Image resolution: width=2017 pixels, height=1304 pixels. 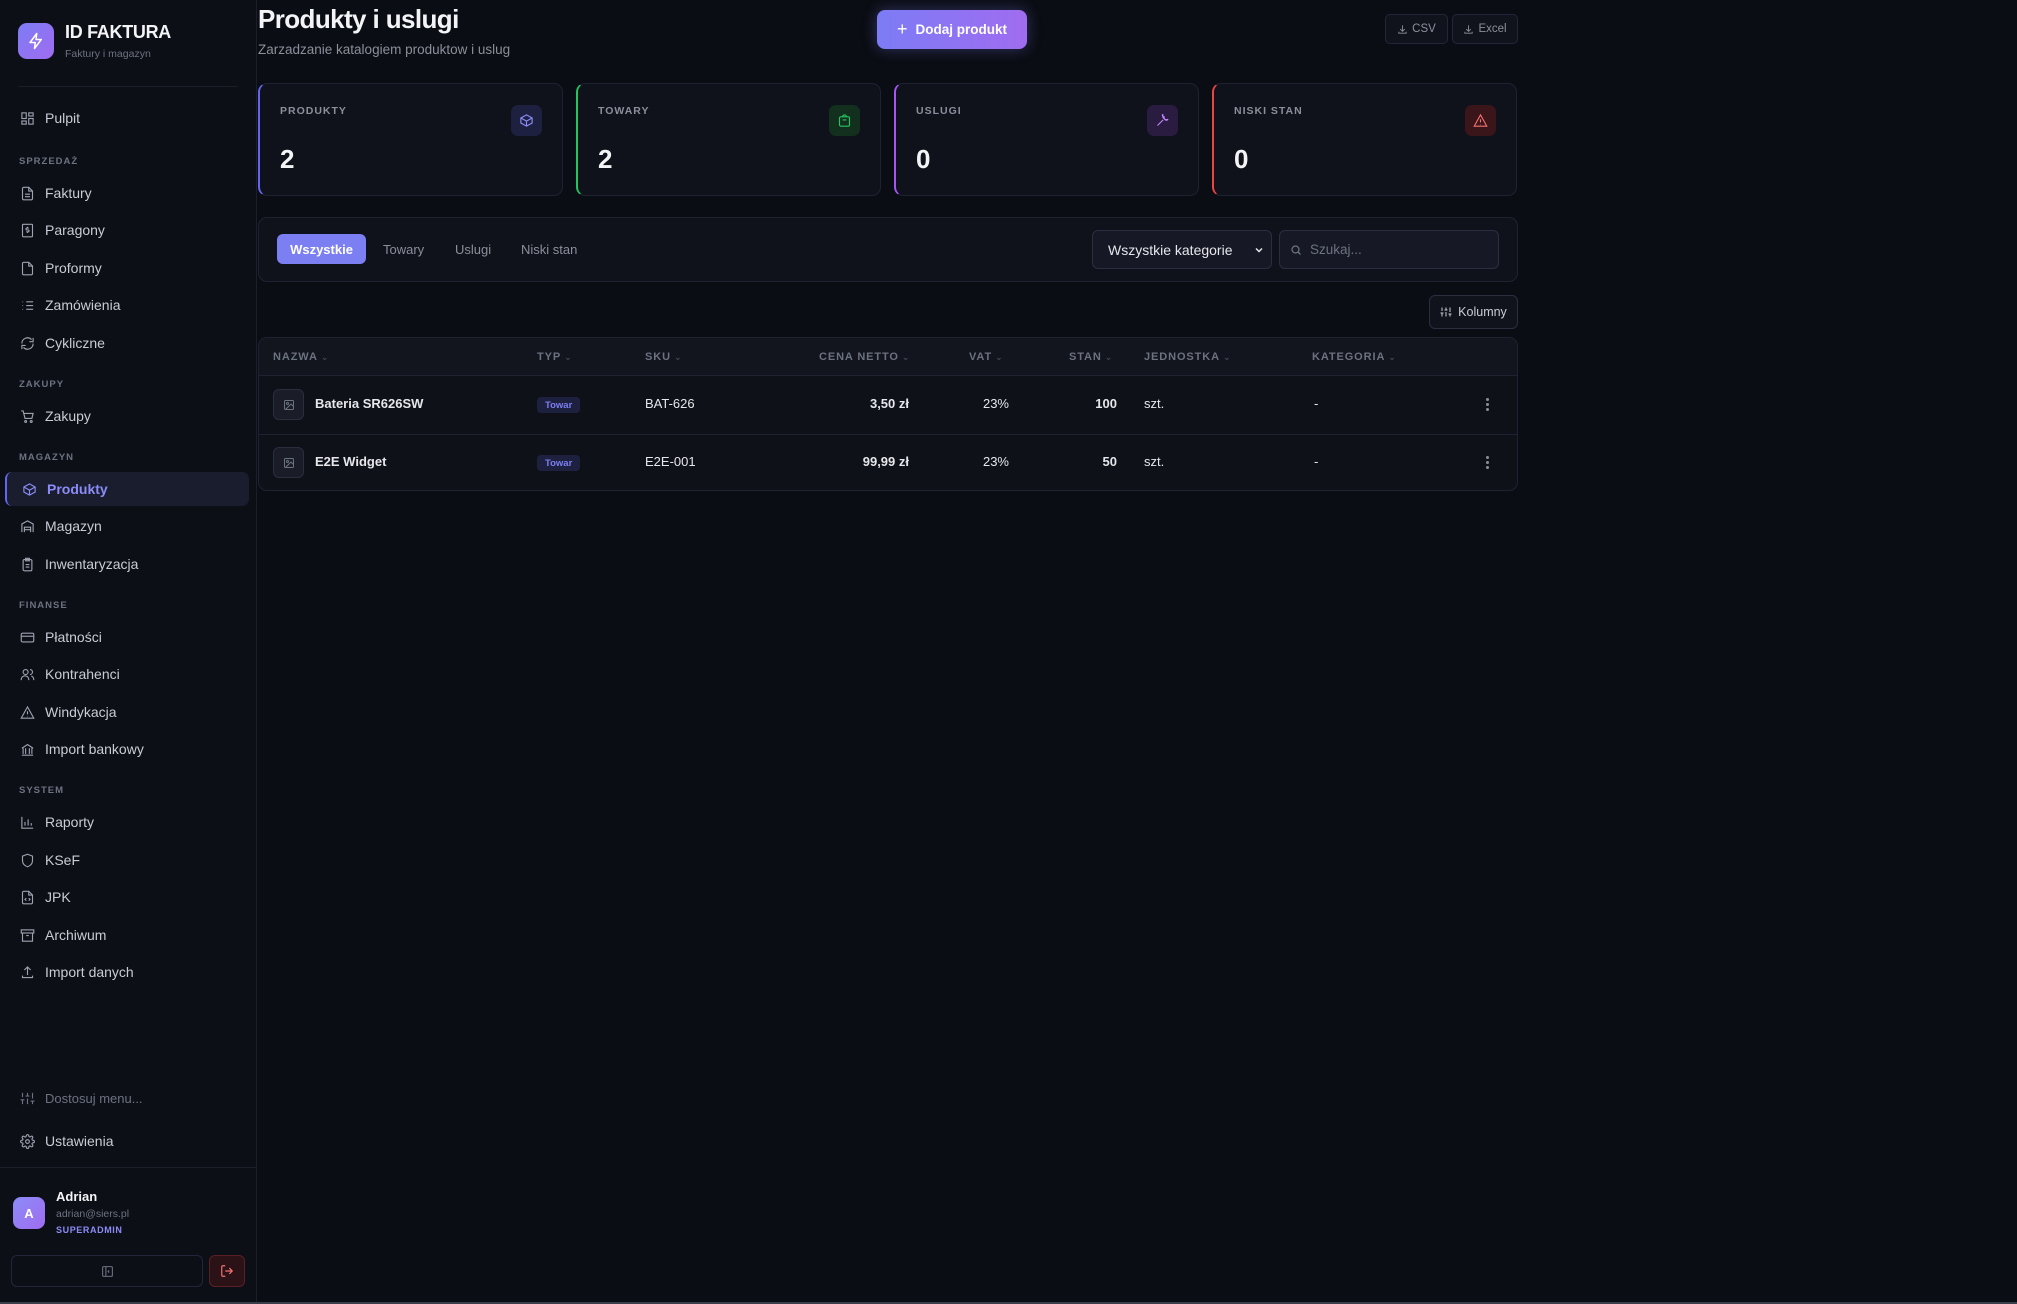 What do you see at coordinates (995, 461) in the screenshot?
I see `product-vat: 23%` at bounding box center [995, 461].